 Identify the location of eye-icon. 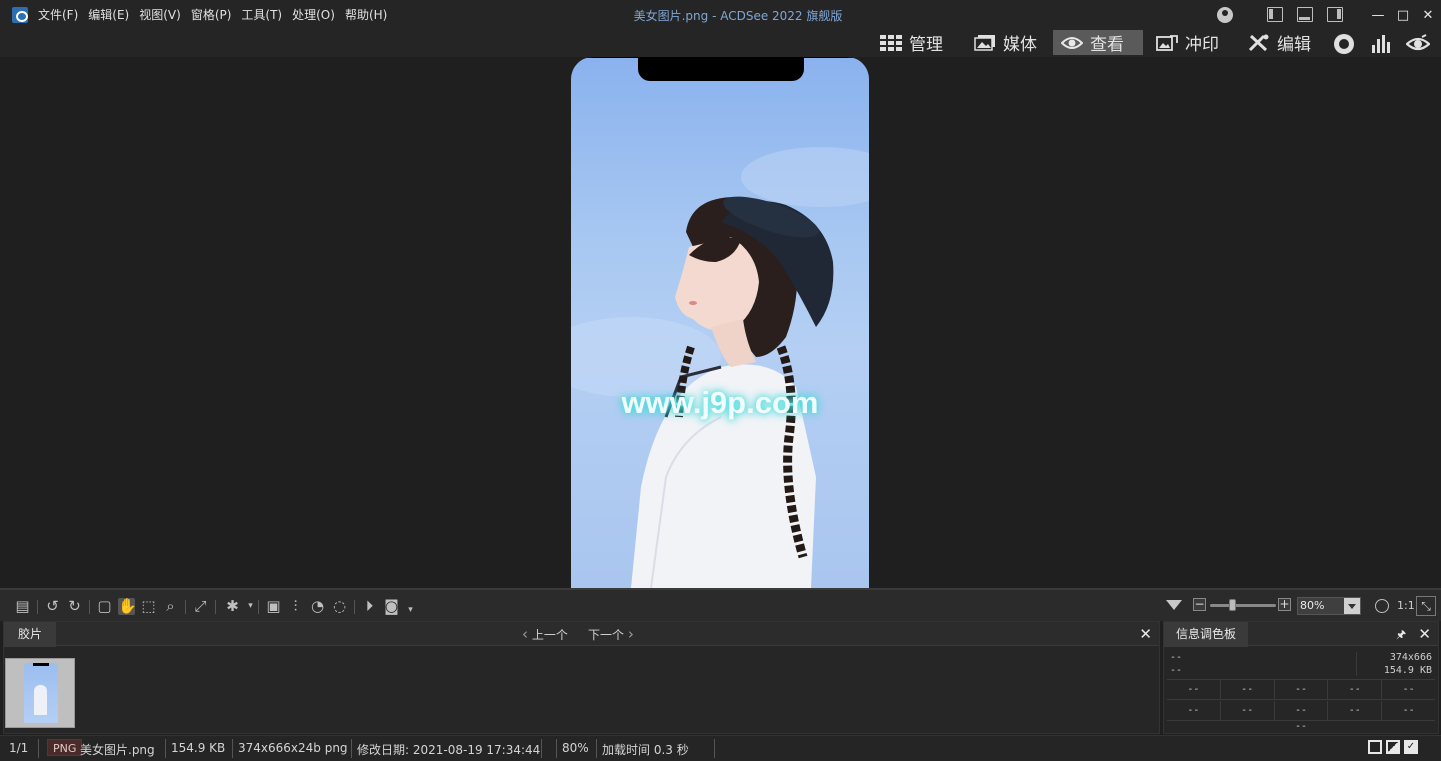
(1072, 42).